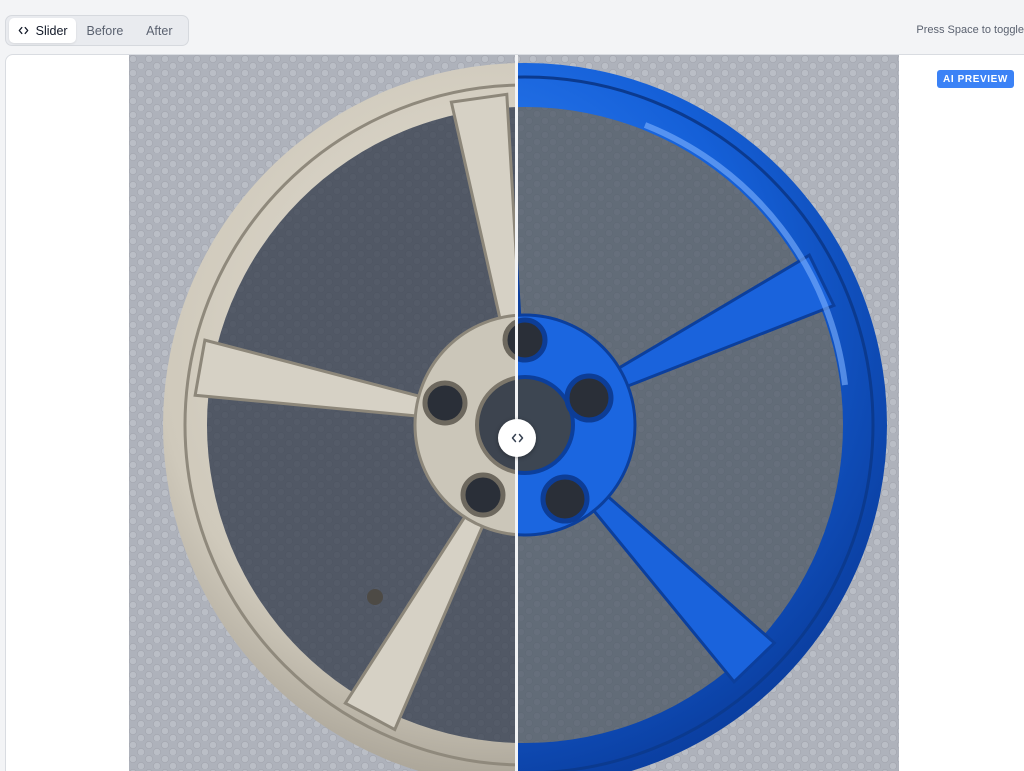 This screenshot has width=1024, height=771. What do you see at coordinates (970, 30) in the screenshot?
I see `keyboard-hint: Press Space to toggle` at bounding box center [970, 30].